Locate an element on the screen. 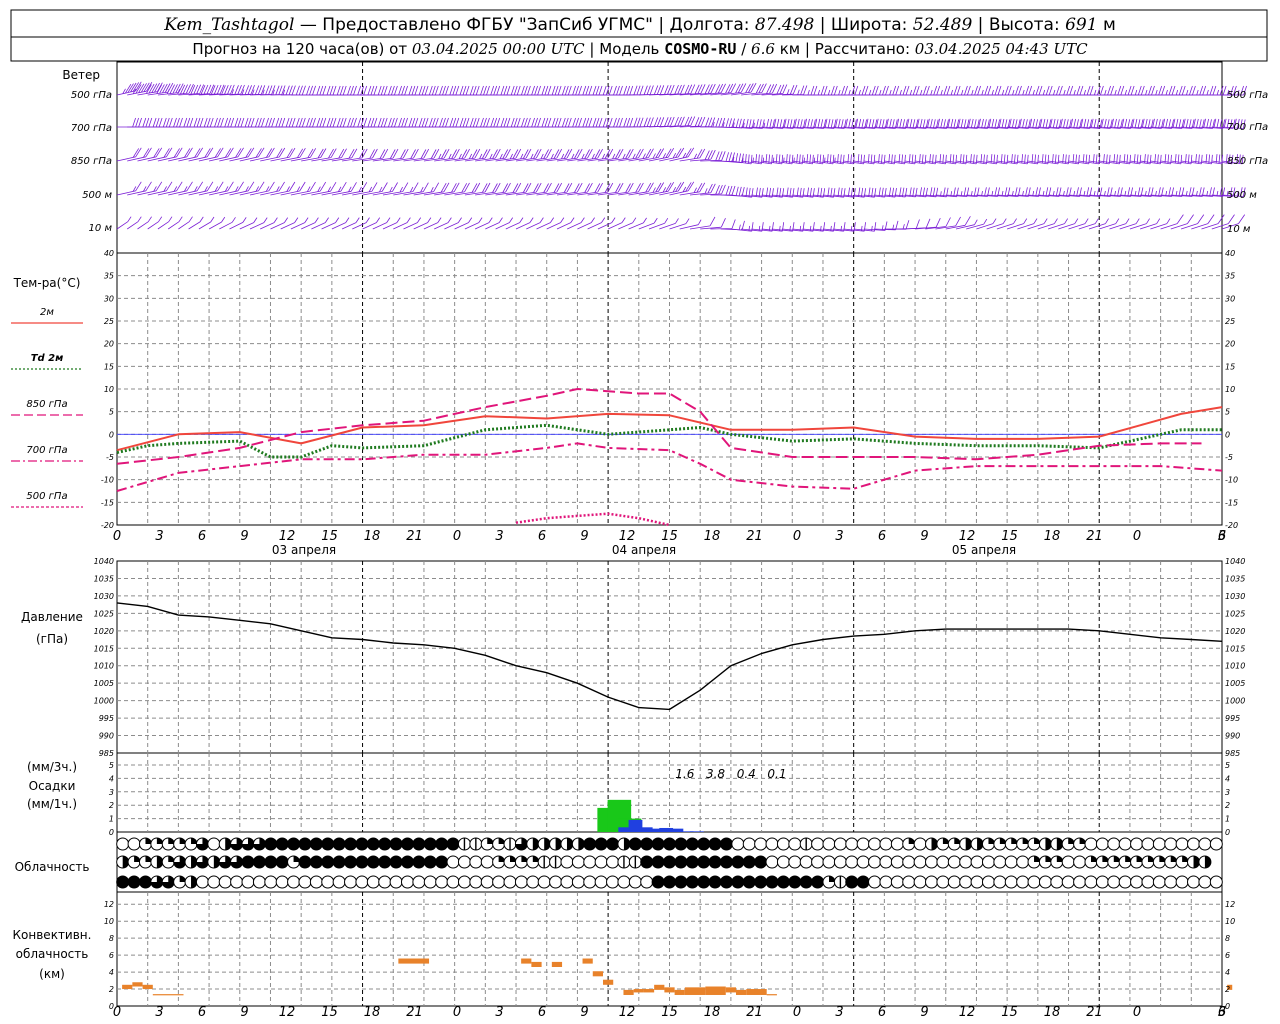  conv-title-1: Конвективн. is located at coordinates (52, 935).